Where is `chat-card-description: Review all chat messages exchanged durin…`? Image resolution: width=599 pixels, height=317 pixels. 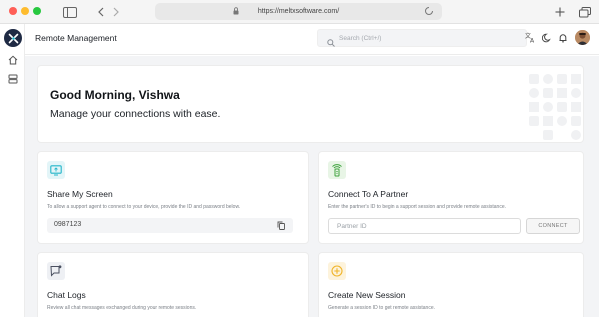
chat-card-description: Review all chat messages exchanged durin… is located at coordinates (122, 308).